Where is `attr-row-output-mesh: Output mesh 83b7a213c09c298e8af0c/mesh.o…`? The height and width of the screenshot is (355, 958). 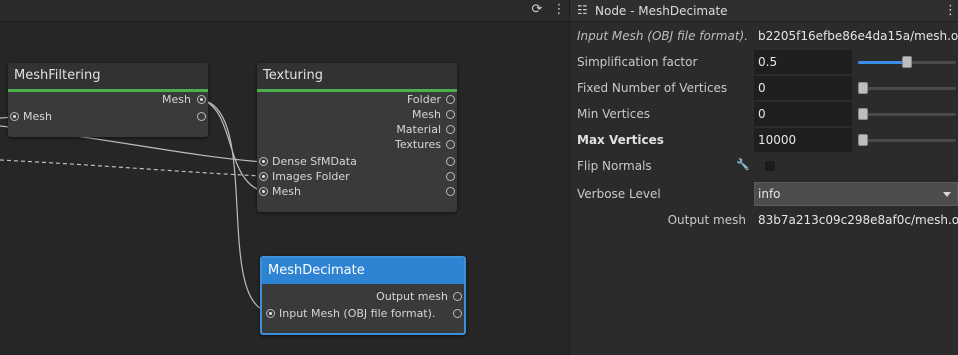 attr-row-output-mesh: Output mesh 83b7a213c09c298e8af0c/mesh.o… is located at coordinates (764, 220).